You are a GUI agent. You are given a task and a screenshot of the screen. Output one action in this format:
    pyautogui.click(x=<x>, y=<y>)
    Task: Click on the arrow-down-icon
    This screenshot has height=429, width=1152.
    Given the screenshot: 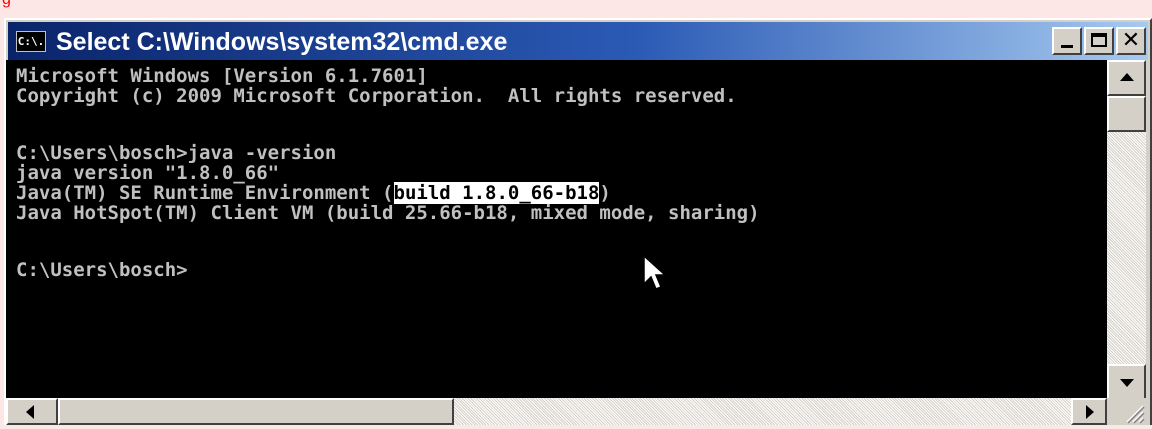 What is the action you would take?
    pyautogui.click(x=1127, y=383)
    